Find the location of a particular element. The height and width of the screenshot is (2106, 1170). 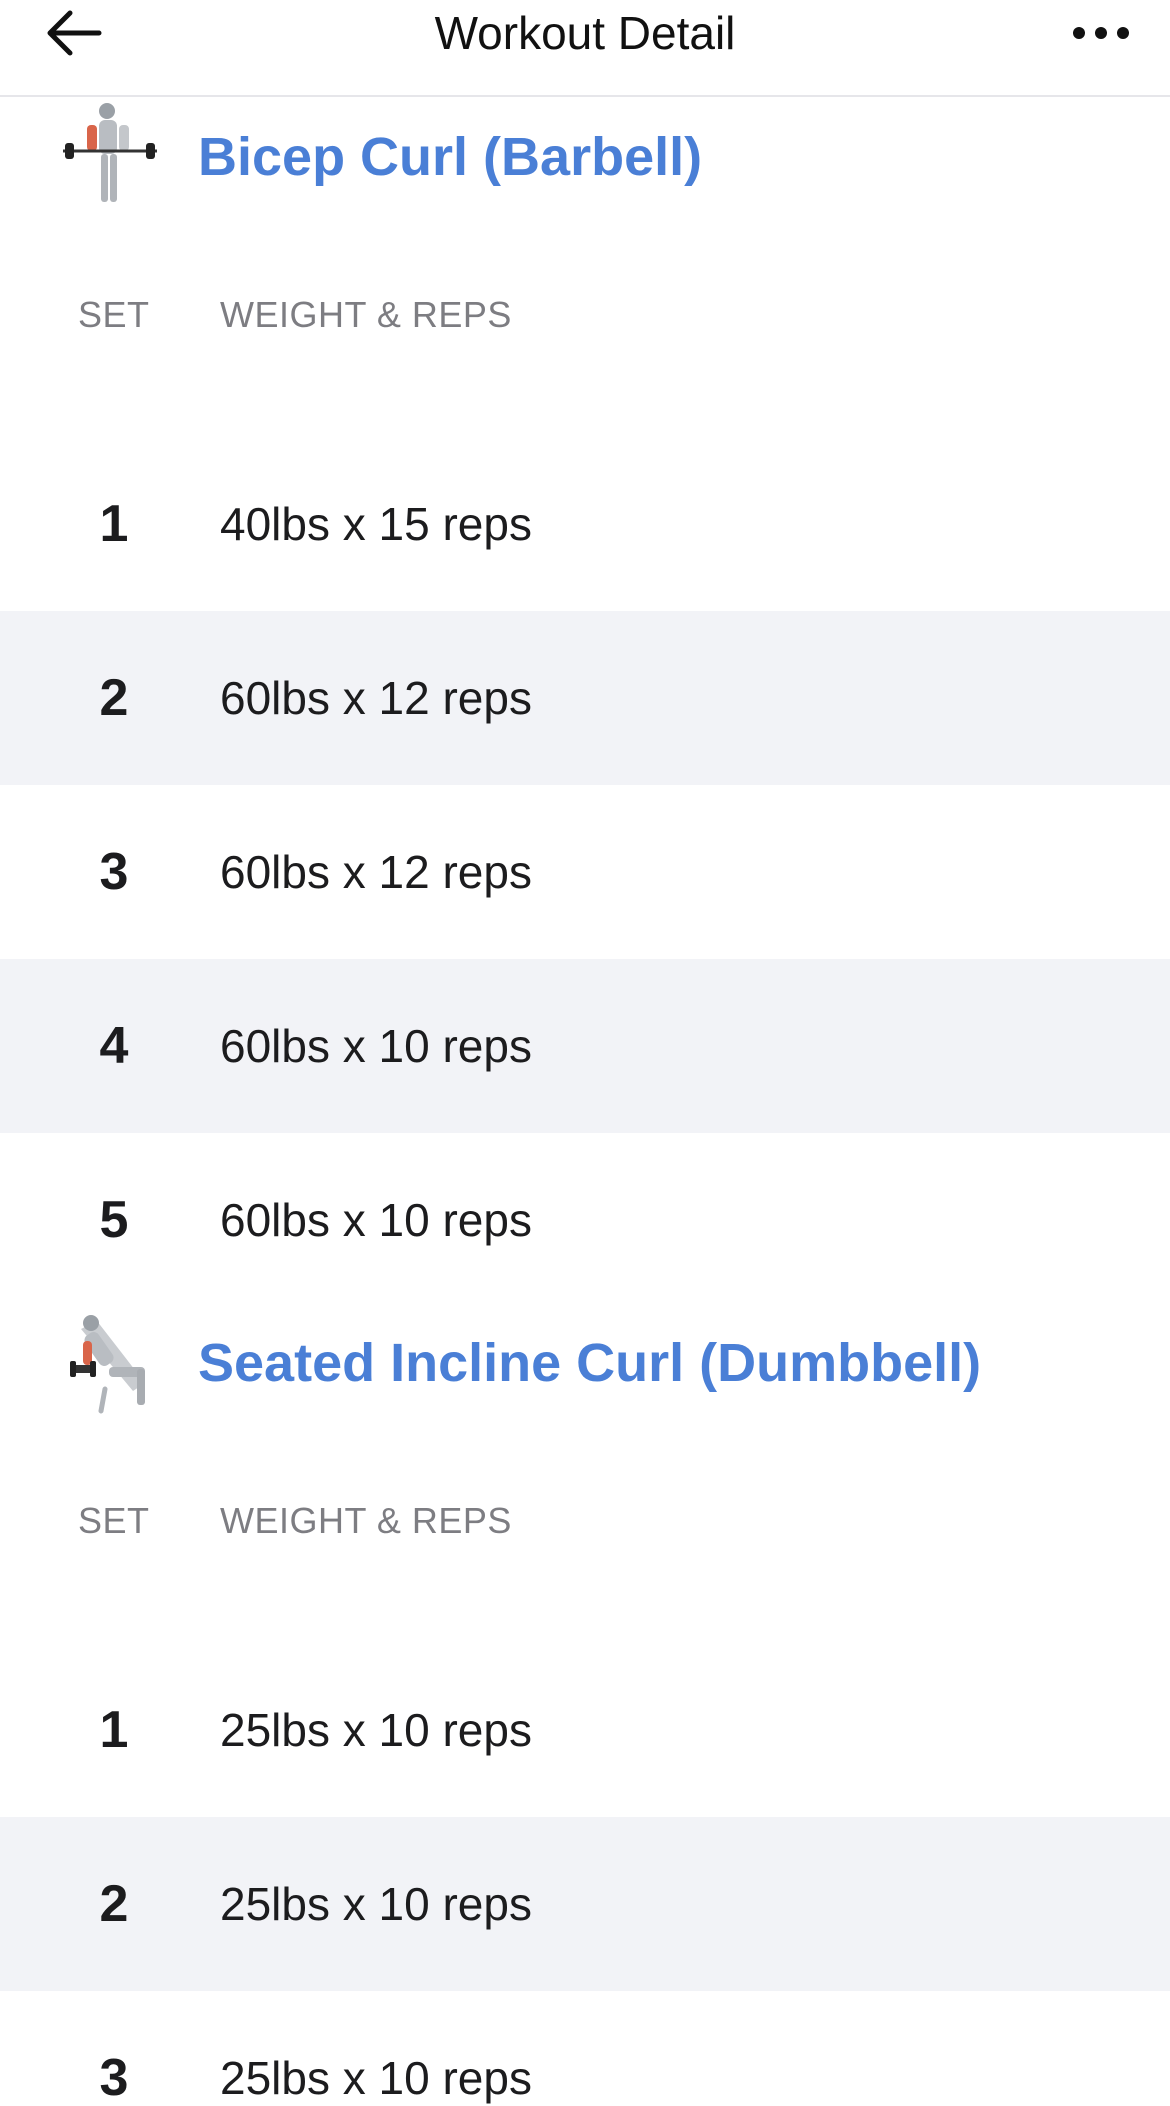

set-row: 4 60lbs x 10 reps is located at coordinates (585, 1046).